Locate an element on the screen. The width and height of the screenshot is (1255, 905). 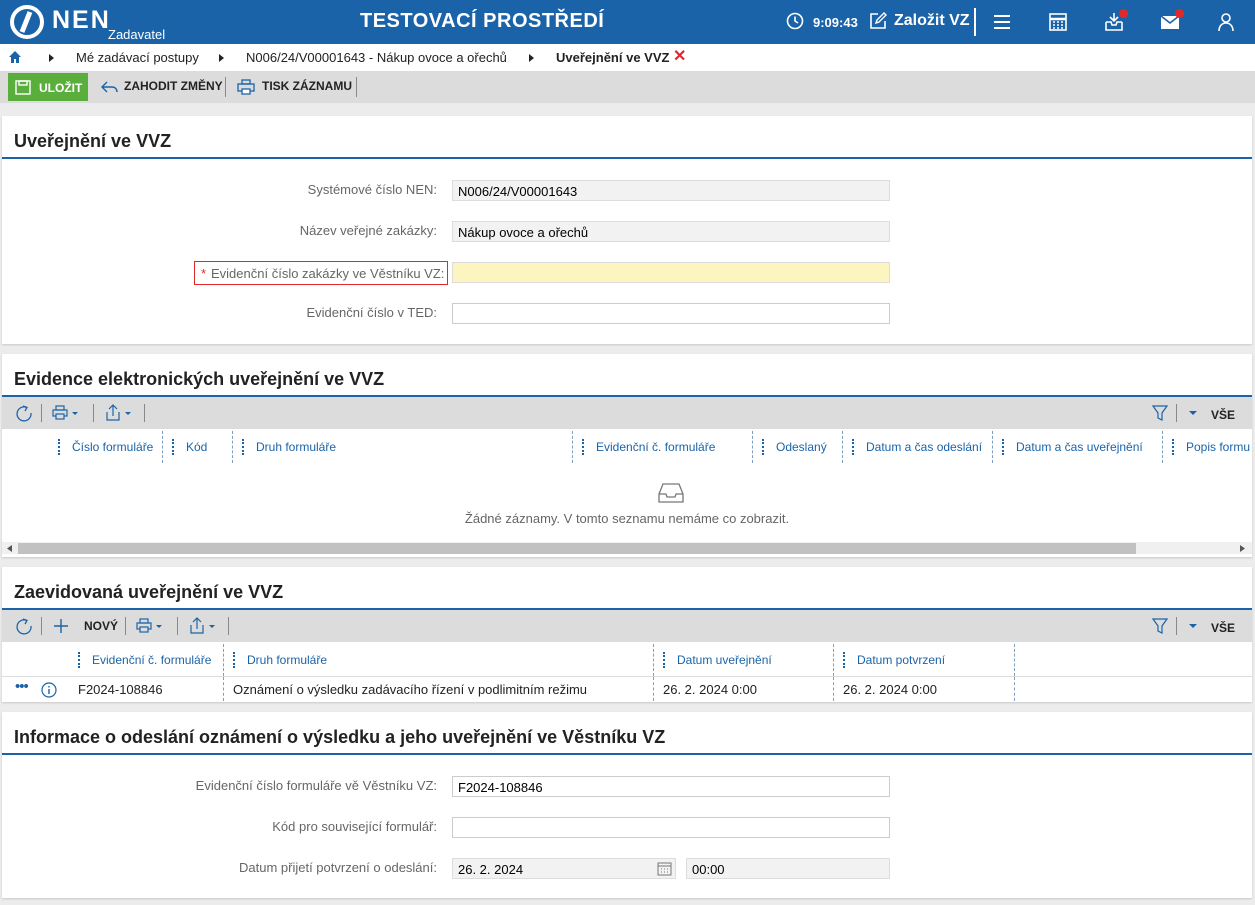
save-button: ULOŽIT is located at coordinates (48, 87).